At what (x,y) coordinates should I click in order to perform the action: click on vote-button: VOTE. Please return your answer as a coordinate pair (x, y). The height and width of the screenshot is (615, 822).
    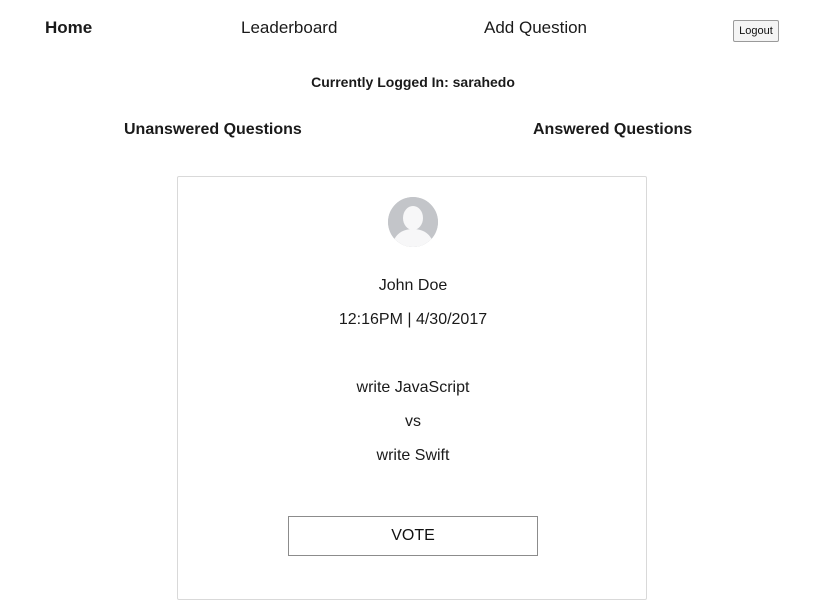
    Looking at the image, I should click on (413, 536).